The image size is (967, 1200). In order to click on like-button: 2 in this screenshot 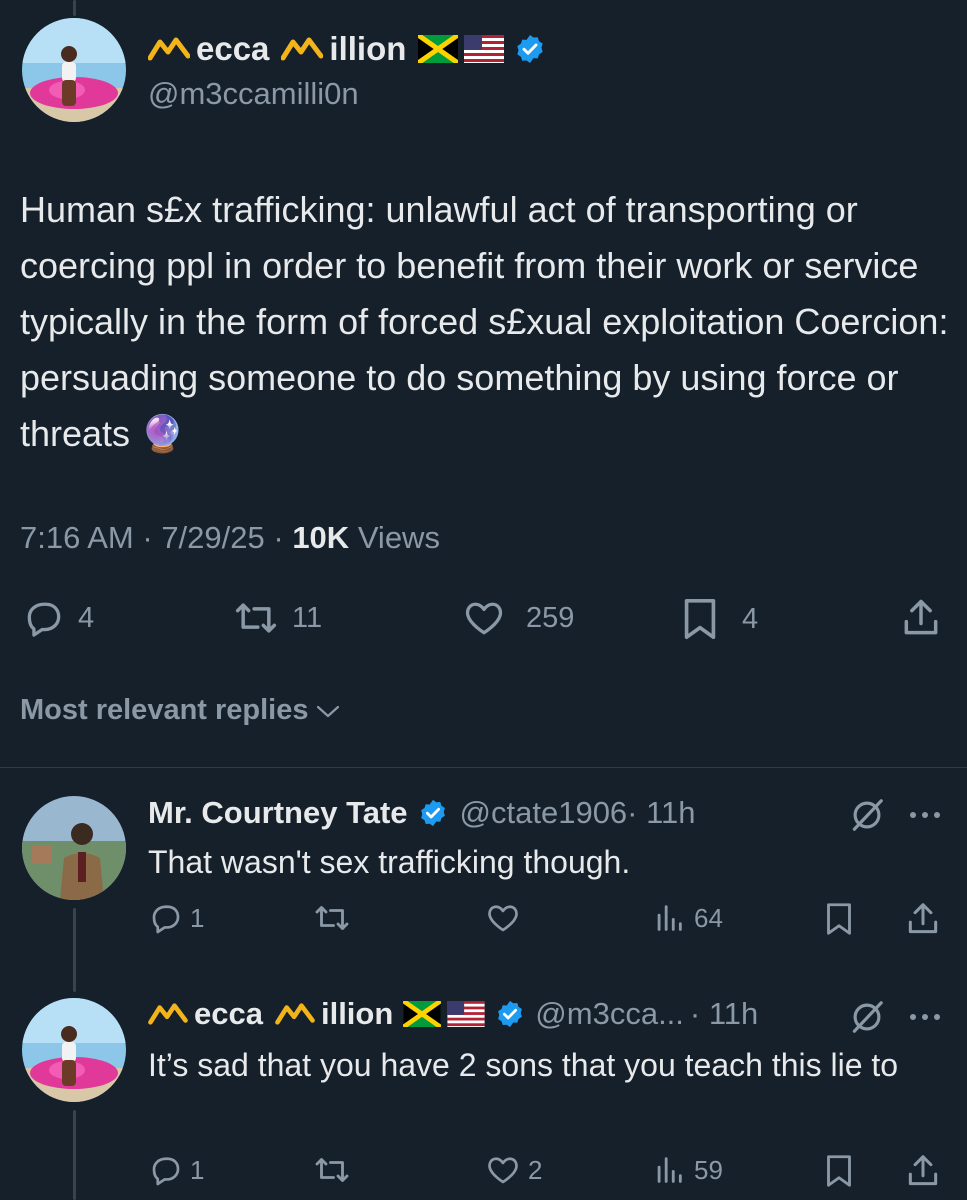, I will do `click(513, 1170)`.